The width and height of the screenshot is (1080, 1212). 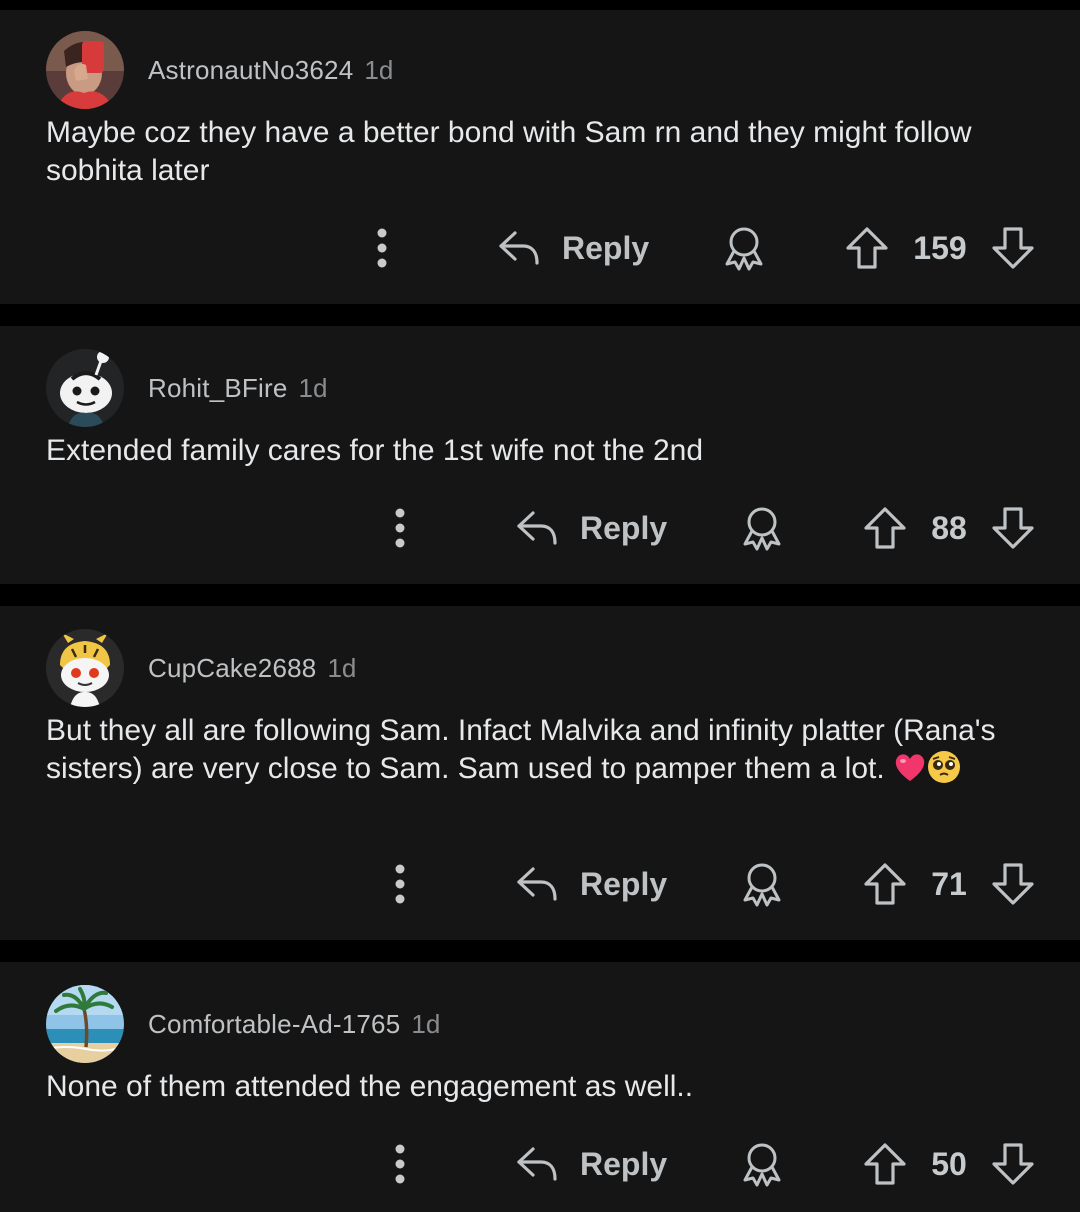 I want to click on comment-username: AstronautNo3624, so click(x=250, y=70).